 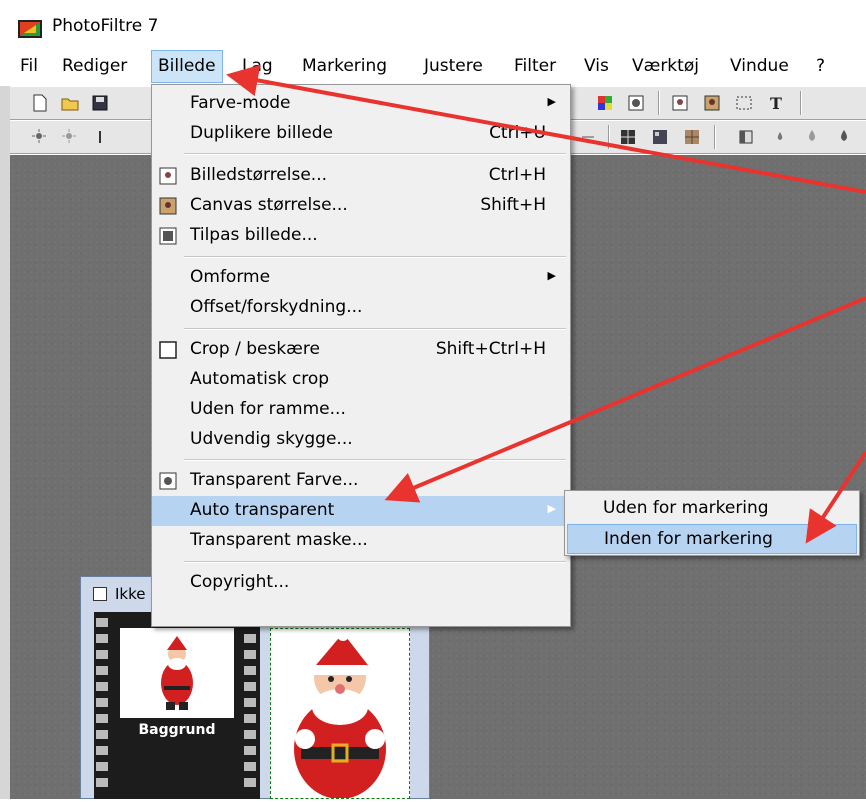 I want to click on save-icon, so click(x=100, y=103).